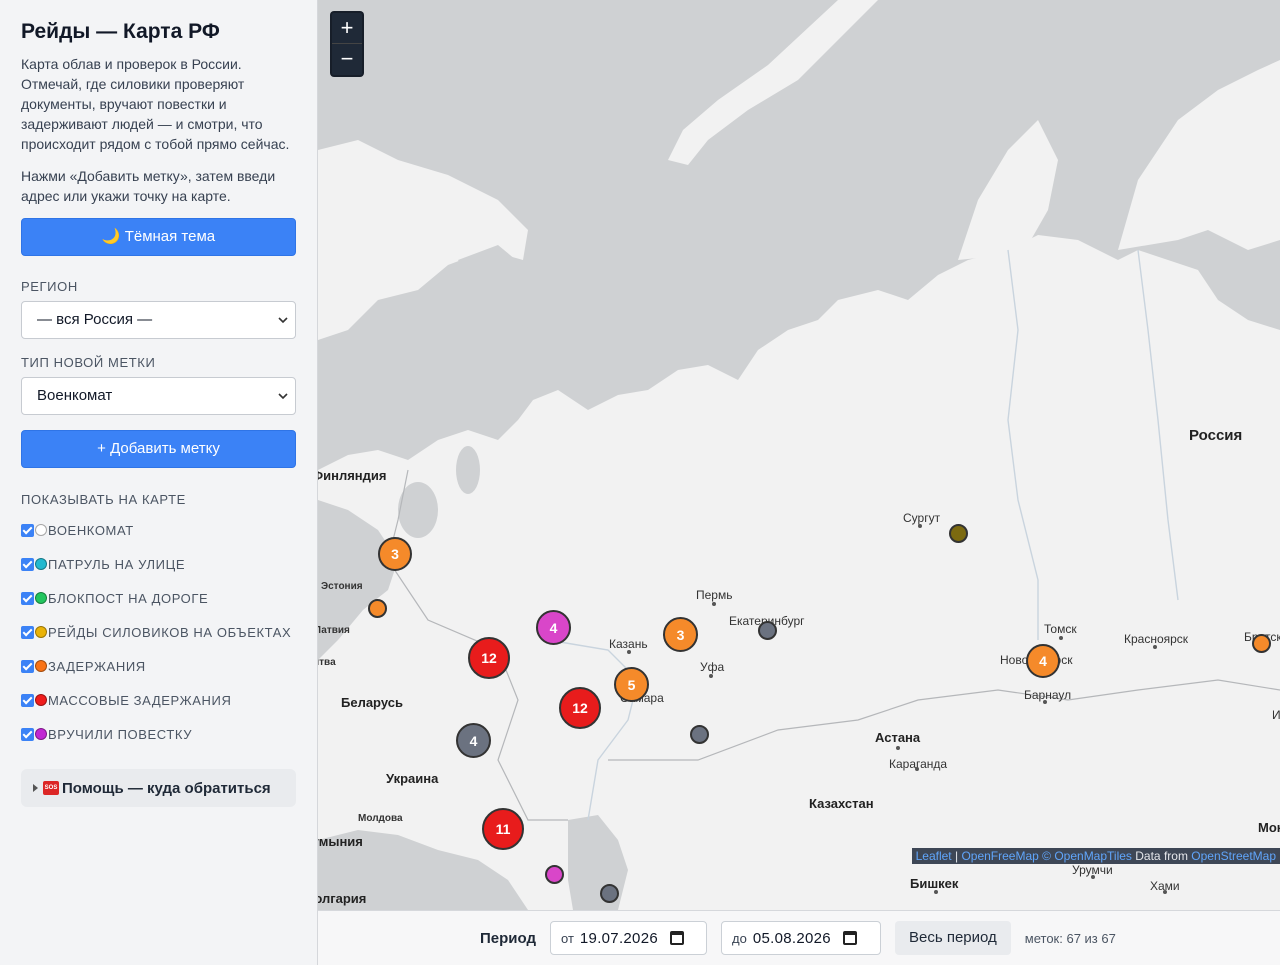  I want to click on type-select-value: Военкомат, so click(75, 395).